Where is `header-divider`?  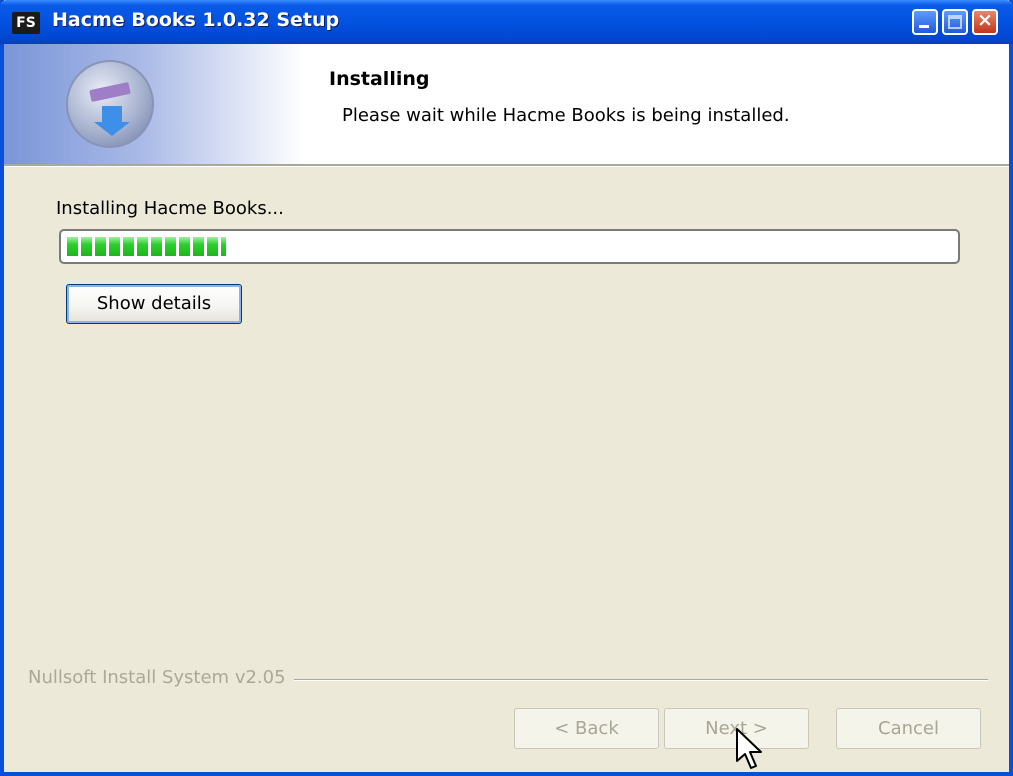 header-divider is located at coordinates (506, 165).